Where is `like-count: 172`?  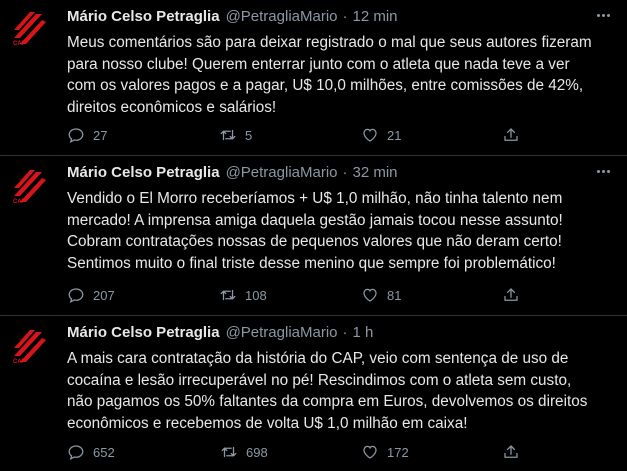
like-count: 172 is located at coordinates (398, 452).